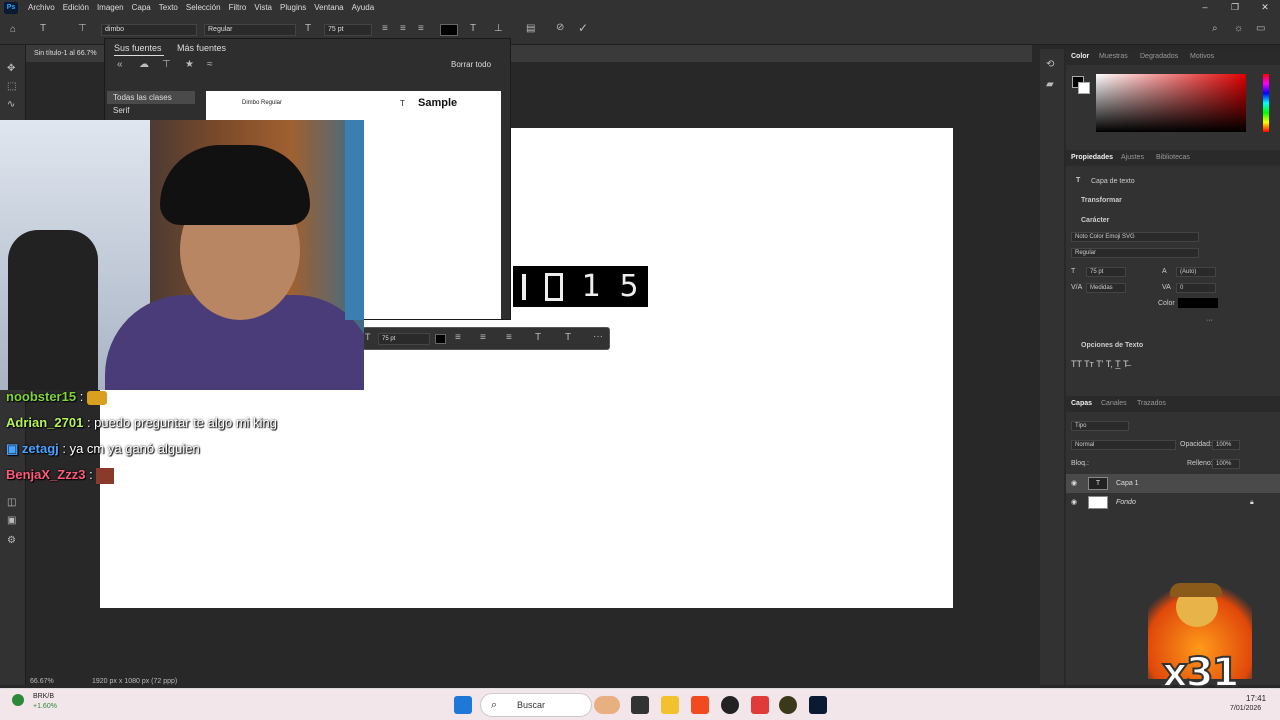 The height and width of the screenshot is (720, 1280). I want to click on clear-all-button: Borrar todo, so click(471, 64).